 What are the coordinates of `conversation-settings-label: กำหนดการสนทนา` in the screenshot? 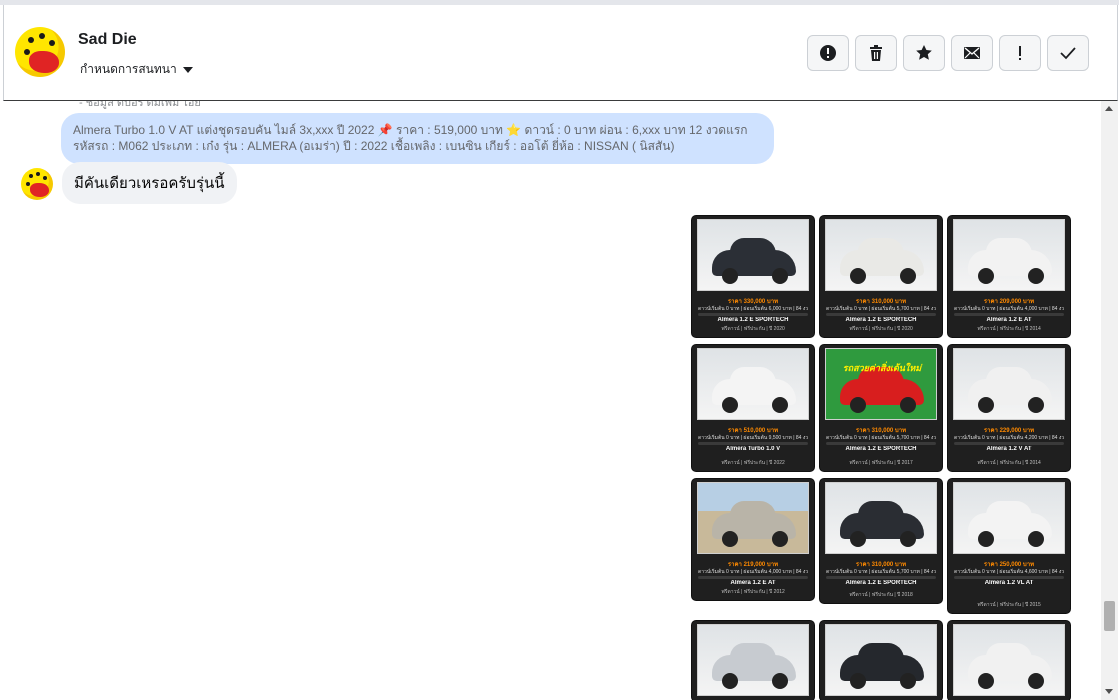 It's located at (128, 69).